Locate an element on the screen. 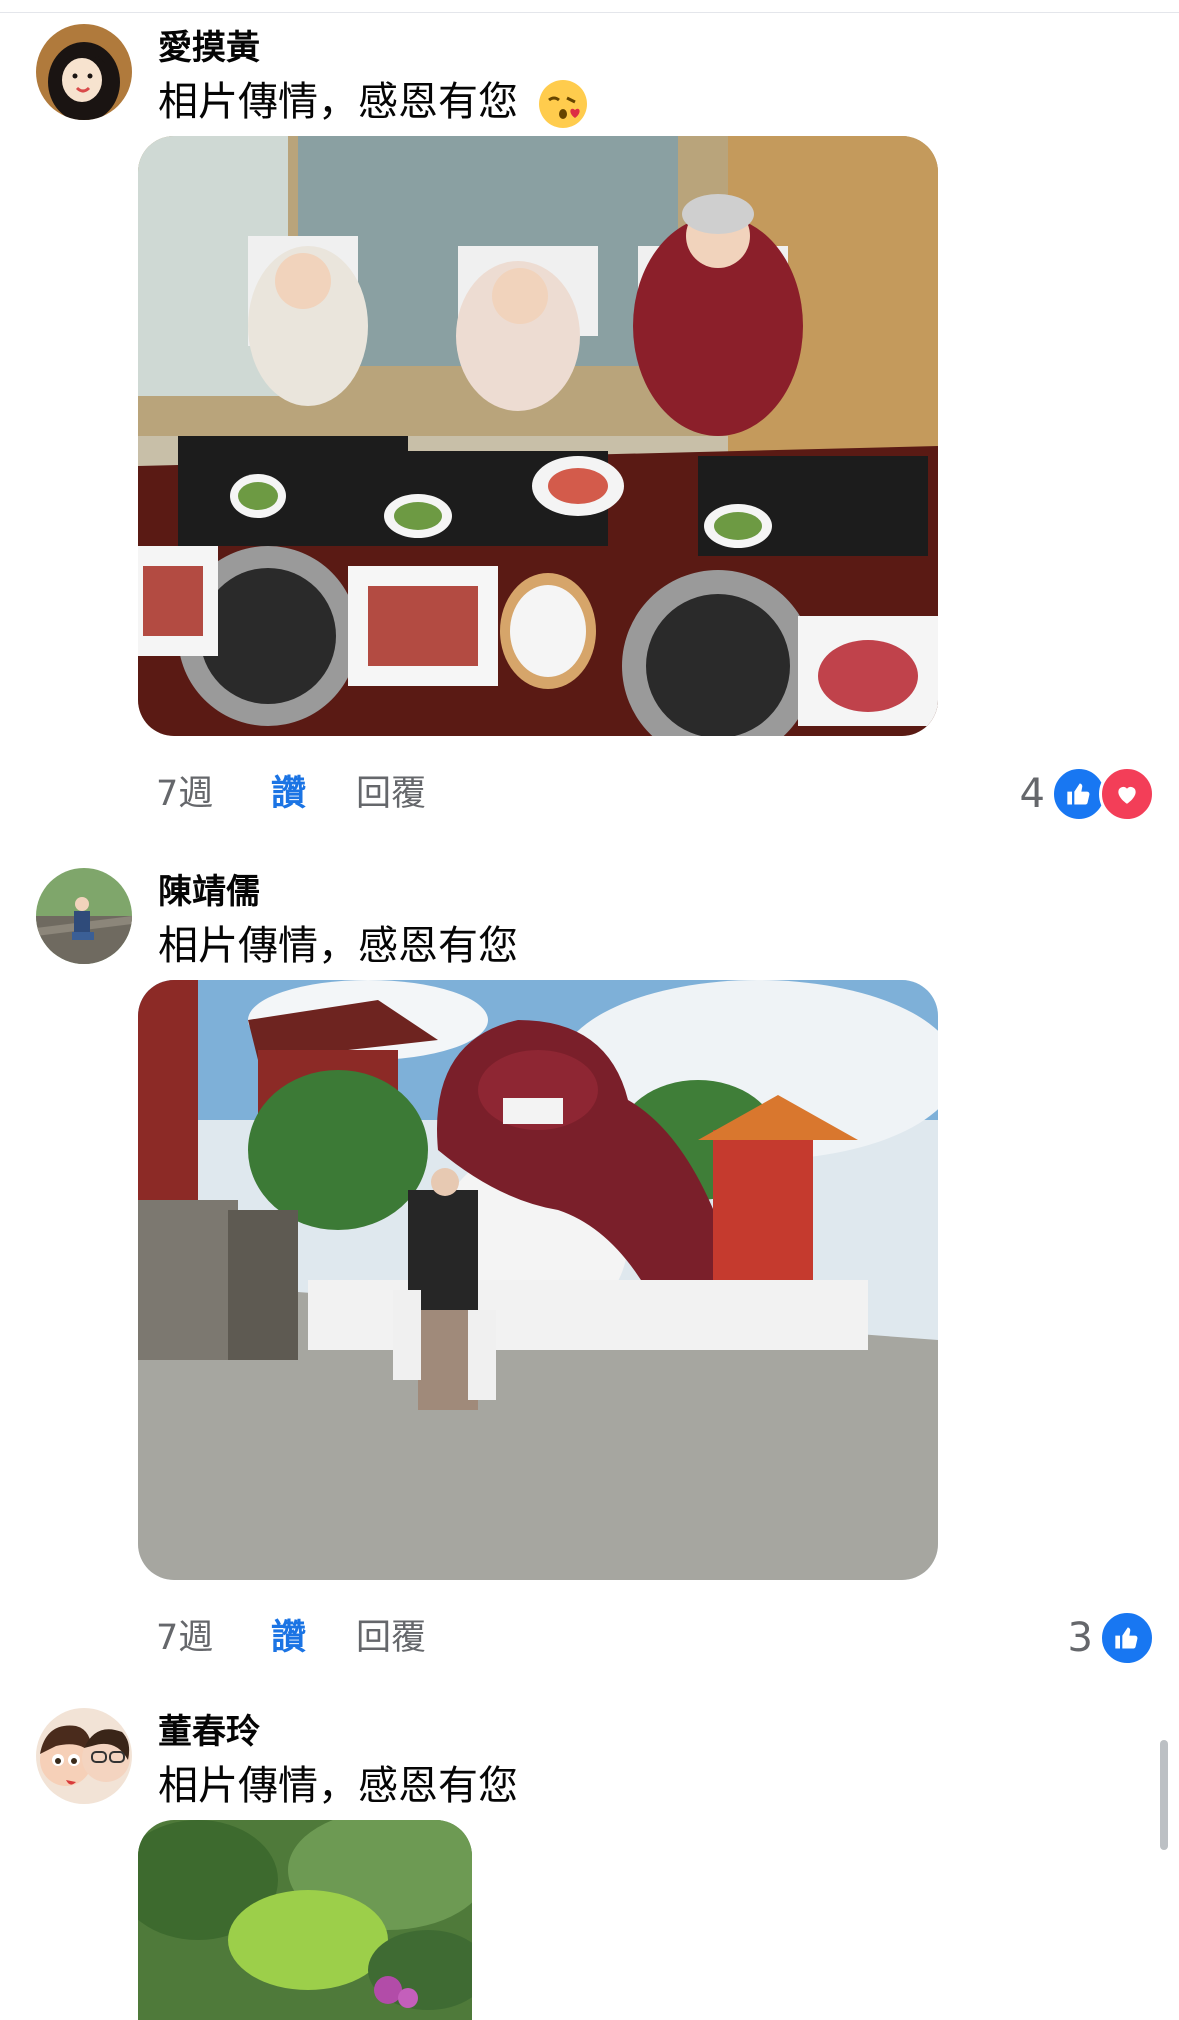 This screenshot has height=2020, width=1179. comment-author: 董春玲 is located at coordinates (209, 1732).